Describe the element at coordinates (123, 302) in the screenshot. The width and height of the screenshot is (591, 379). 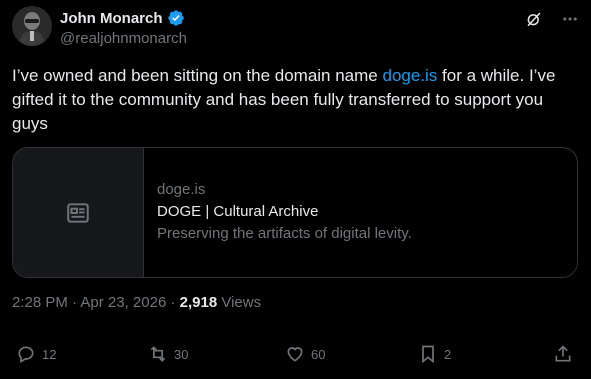
I see `tweet-date: Apr 23, 2026` at that location.